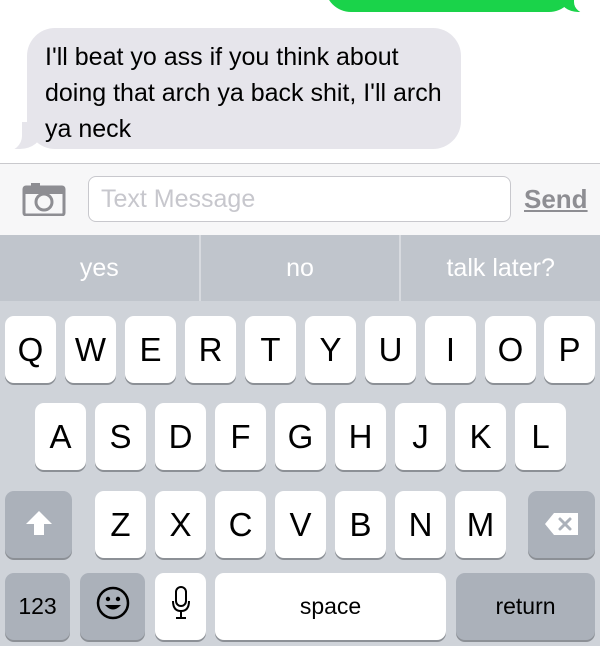 This screenshot has width=600, height=646. What do you see at coordinates (450, 6) in the screenshot?
I see `sent-message-bubble` at bounding box center [450, 6].